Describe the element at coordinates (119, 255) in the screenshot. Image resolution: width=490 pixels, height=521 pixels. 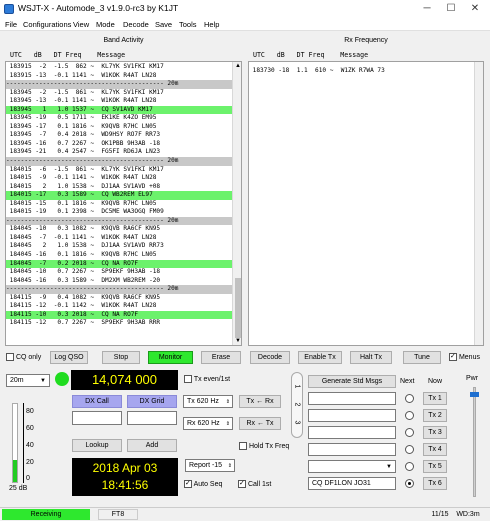
I see `decode-row: 184045 -16 0.1 1816 ~ K9QVB R7HC LN05` at that location.